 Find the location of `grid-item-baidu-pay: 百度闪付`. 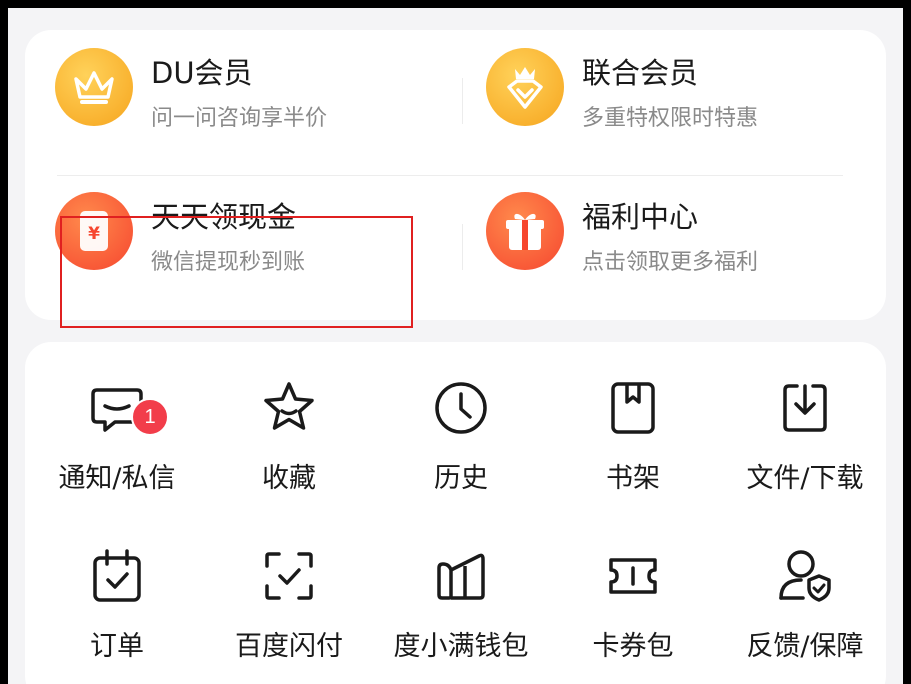

grid-item-baidu-pay: 百度闪付 is located at coordinates (289, 611).